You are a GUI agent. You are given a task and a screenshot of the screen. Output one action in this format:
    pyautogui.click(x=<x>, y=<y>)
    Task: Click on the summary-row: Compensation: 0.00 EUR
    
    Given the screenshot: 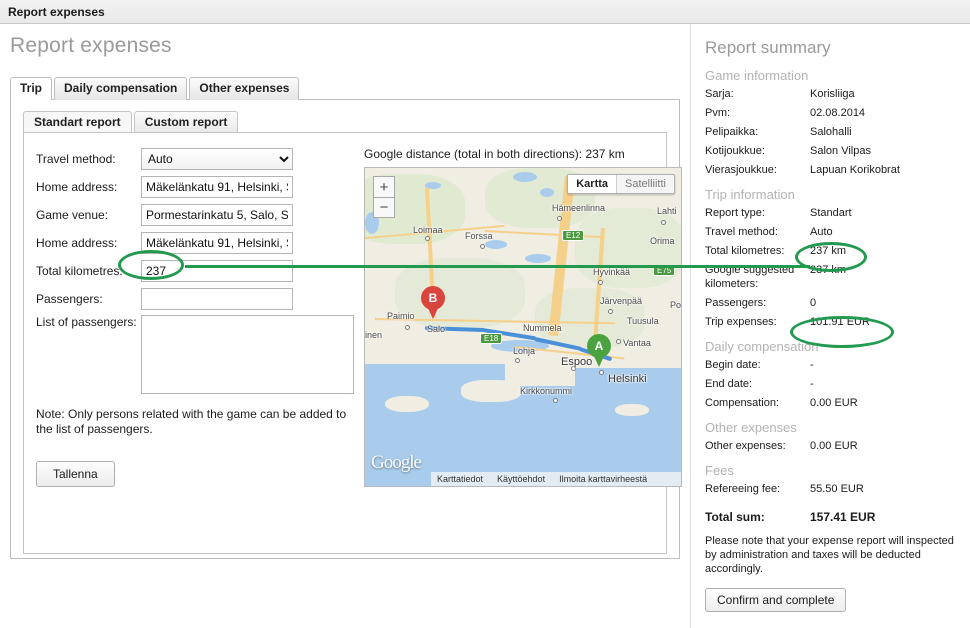 What is the action you would take?
    pyautogui.click(x=837, y=403)
    